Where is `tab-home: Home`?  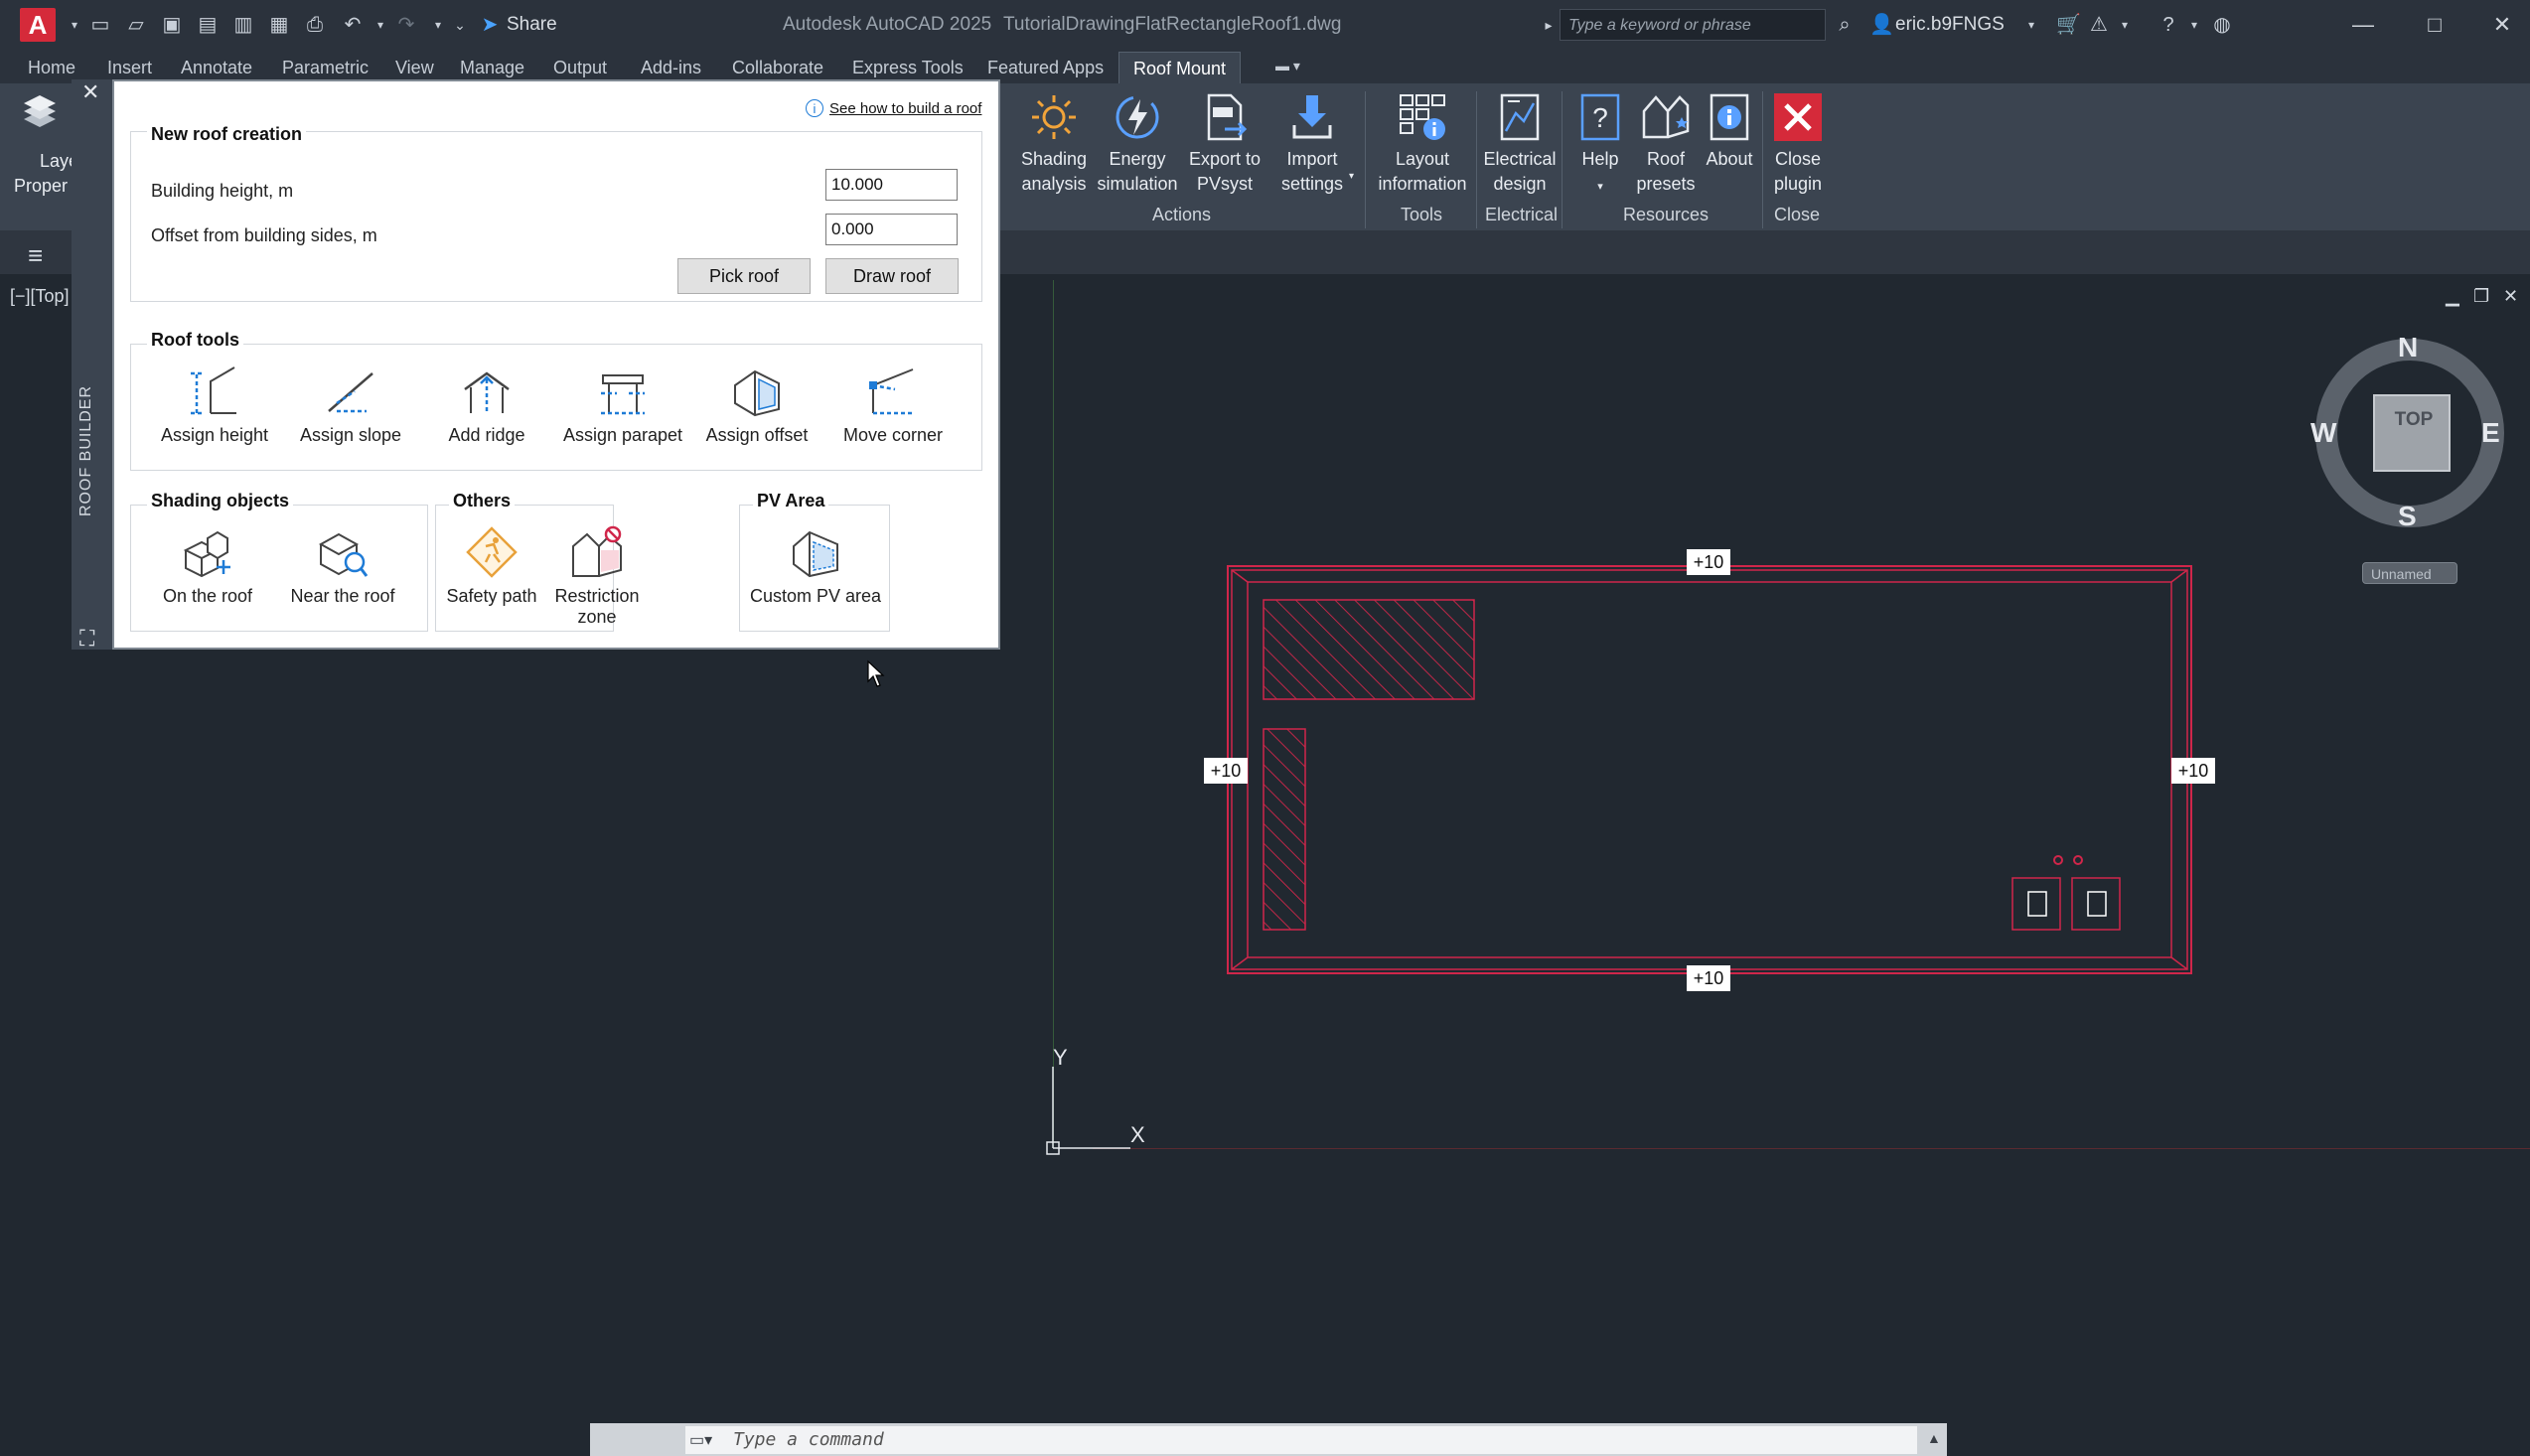 tab-home: Home is located at coordinates (51, 68).